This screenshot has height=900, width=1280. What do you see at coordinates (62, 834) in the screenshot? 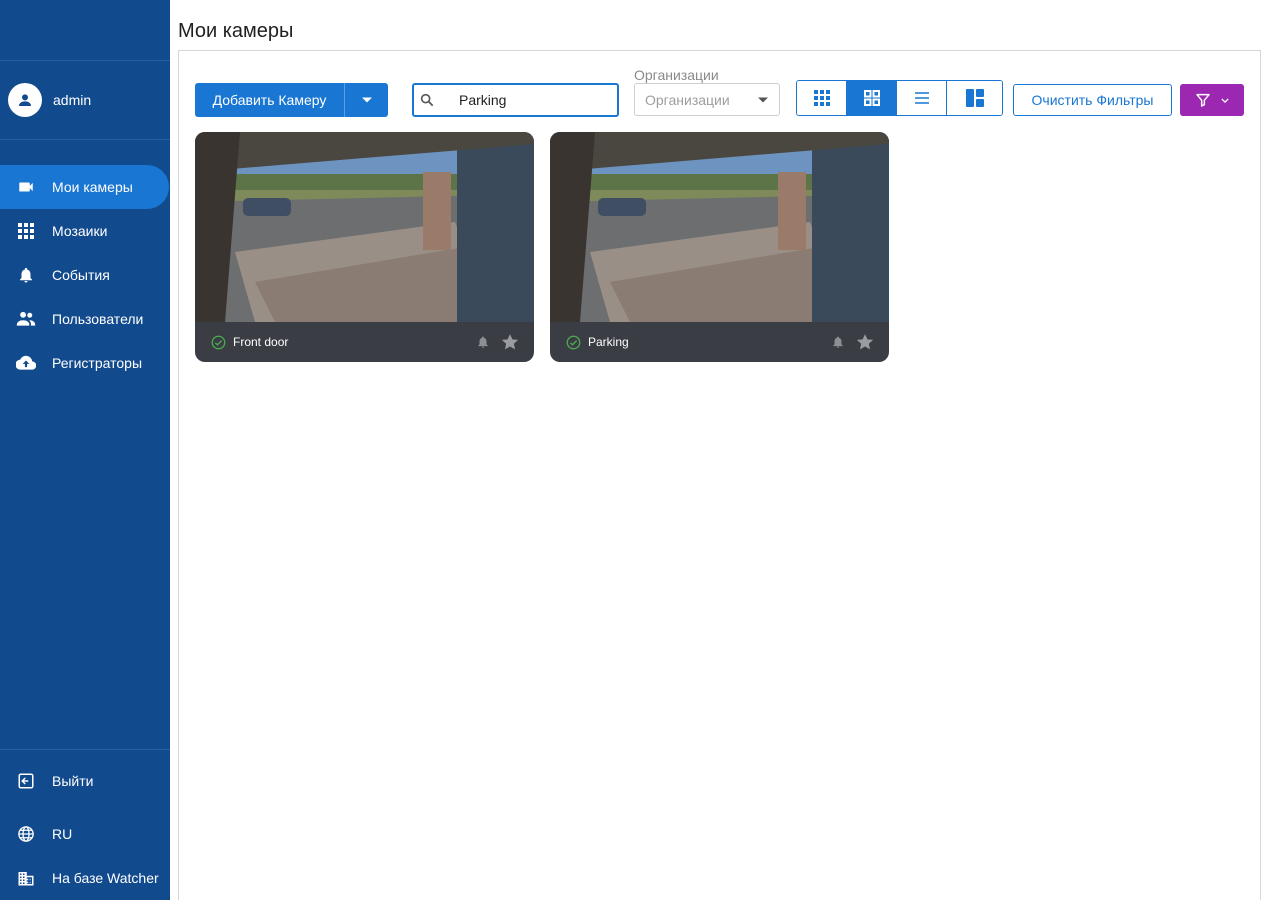
I see `language-label: RU` at bounding box center [62, 834].